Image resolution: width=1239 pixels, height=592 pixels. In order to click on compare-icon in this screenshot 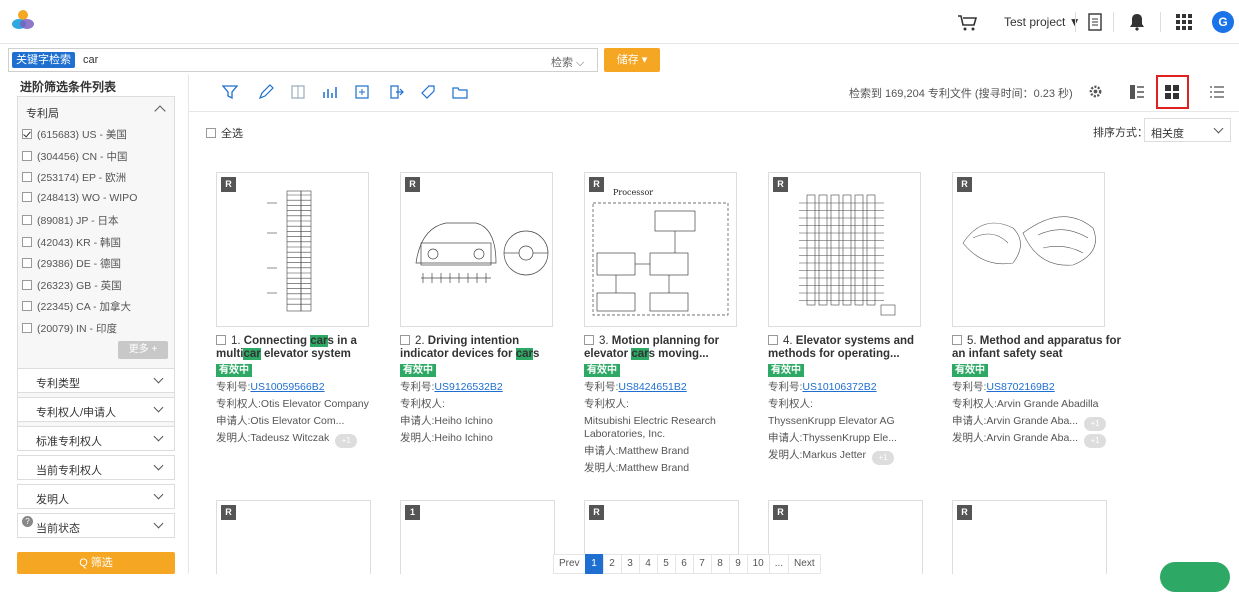, I will do `click(362, 92)`.